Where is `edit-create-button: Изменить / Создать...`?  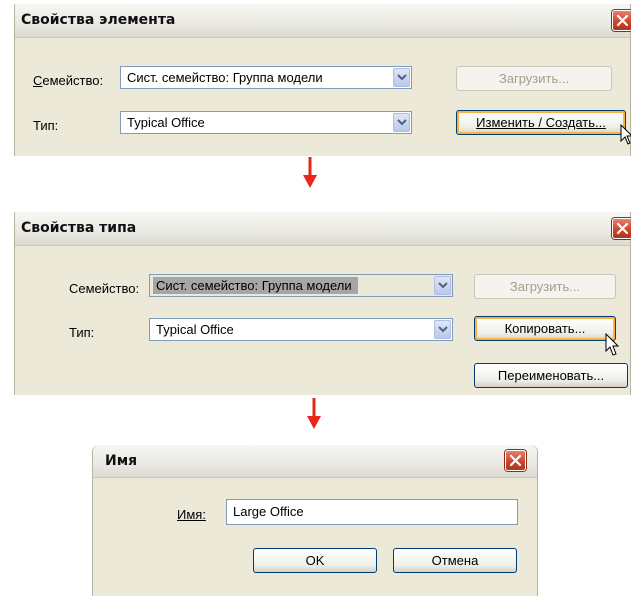
edit-create-button: Изменить / Создать... is located at coordinates (541, 122).